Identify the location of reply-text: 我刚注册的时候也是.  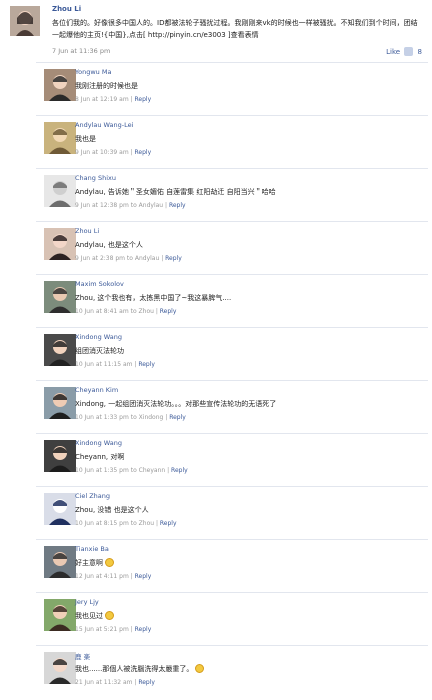
(106, 86).